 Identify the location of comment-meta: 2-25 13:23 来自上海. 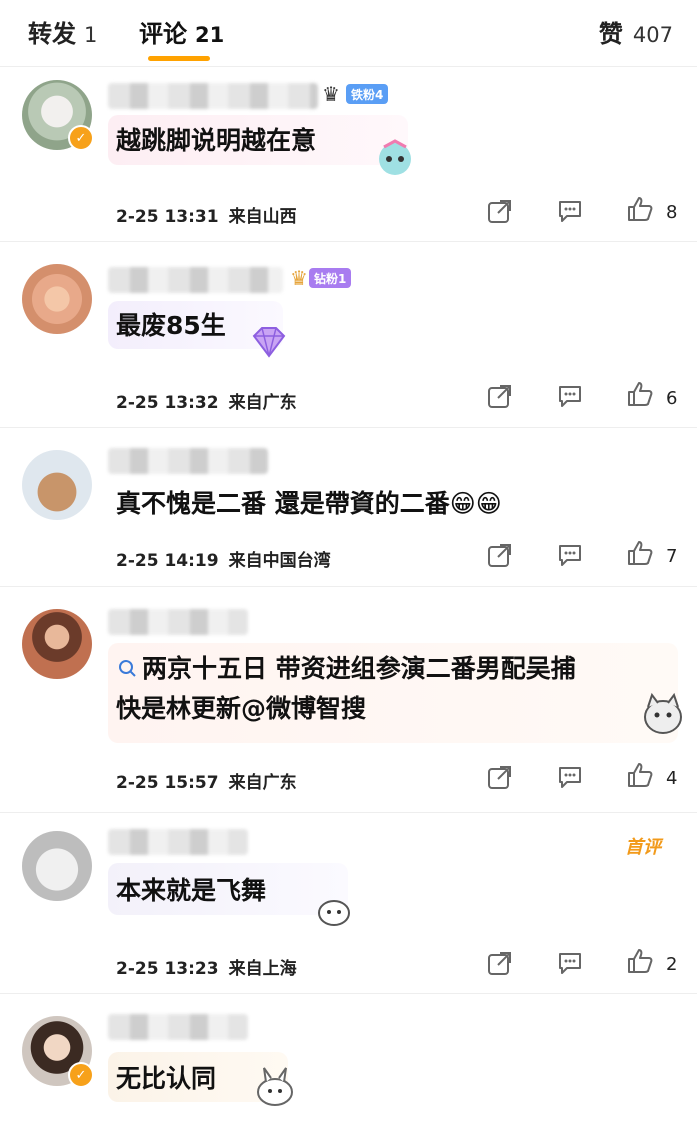
(206, 966).